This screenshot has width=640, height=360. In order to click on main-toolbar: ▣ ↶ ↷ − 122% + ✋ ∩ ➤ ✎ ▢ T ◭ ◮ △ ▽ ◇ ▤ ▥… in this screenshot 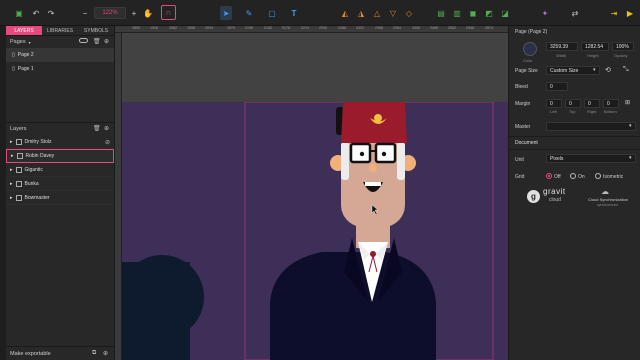, I will do `click(320, 13)`.